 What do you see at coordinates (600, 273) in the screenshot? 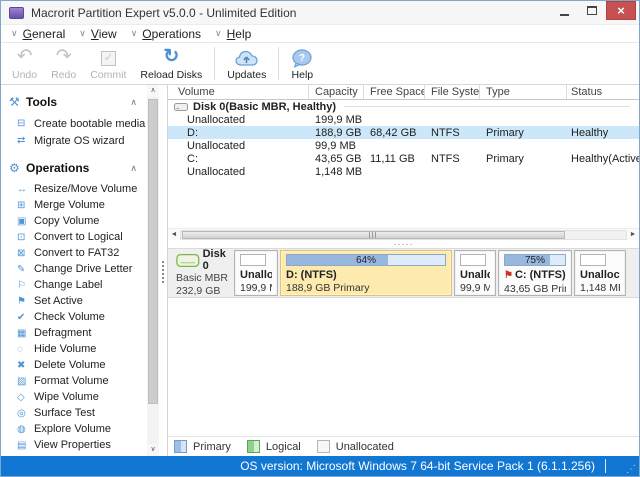
I see `partition-block-unallocated-3: Unalloca... 1,148 MB` at bounding box center [600, 273].